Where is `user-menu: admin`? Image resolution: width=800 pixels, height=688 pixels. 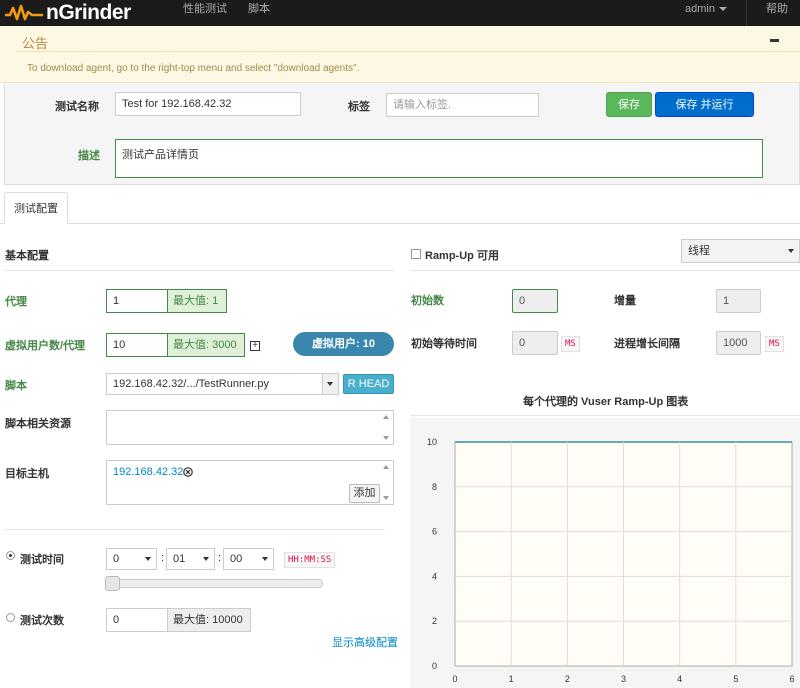
user-menu: admin is located at coordinates (706, 13).